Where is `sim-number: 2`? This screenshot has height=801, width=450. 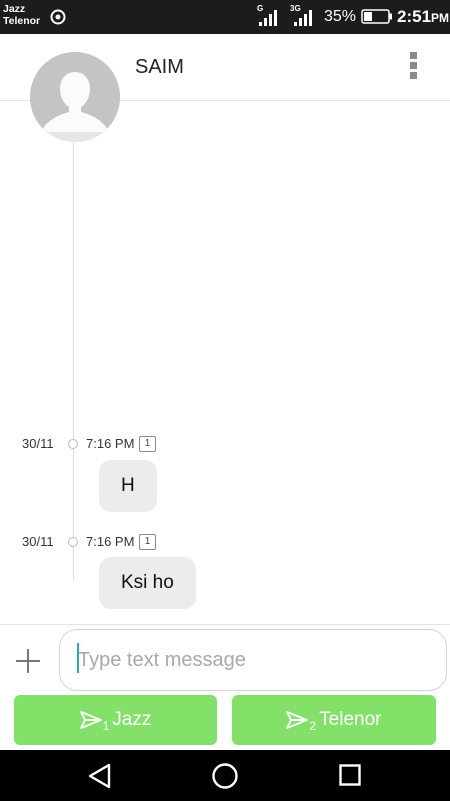 sim-number: 2 is located at coordinates (313, 726).